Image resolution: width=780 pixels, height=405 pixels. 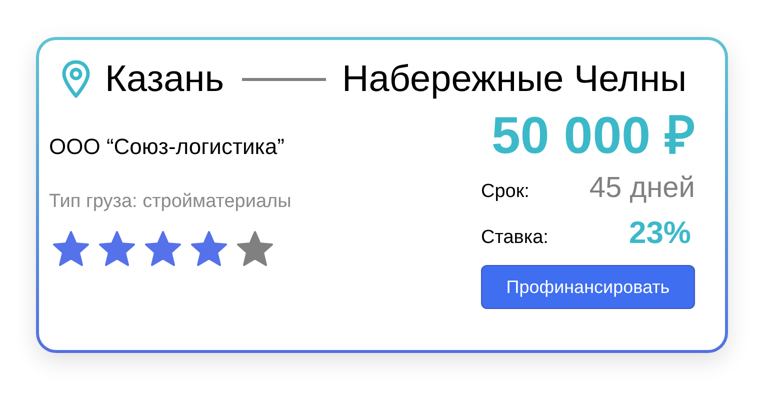 I want to click on origin-city: Казань, so click(x=164, y=79).